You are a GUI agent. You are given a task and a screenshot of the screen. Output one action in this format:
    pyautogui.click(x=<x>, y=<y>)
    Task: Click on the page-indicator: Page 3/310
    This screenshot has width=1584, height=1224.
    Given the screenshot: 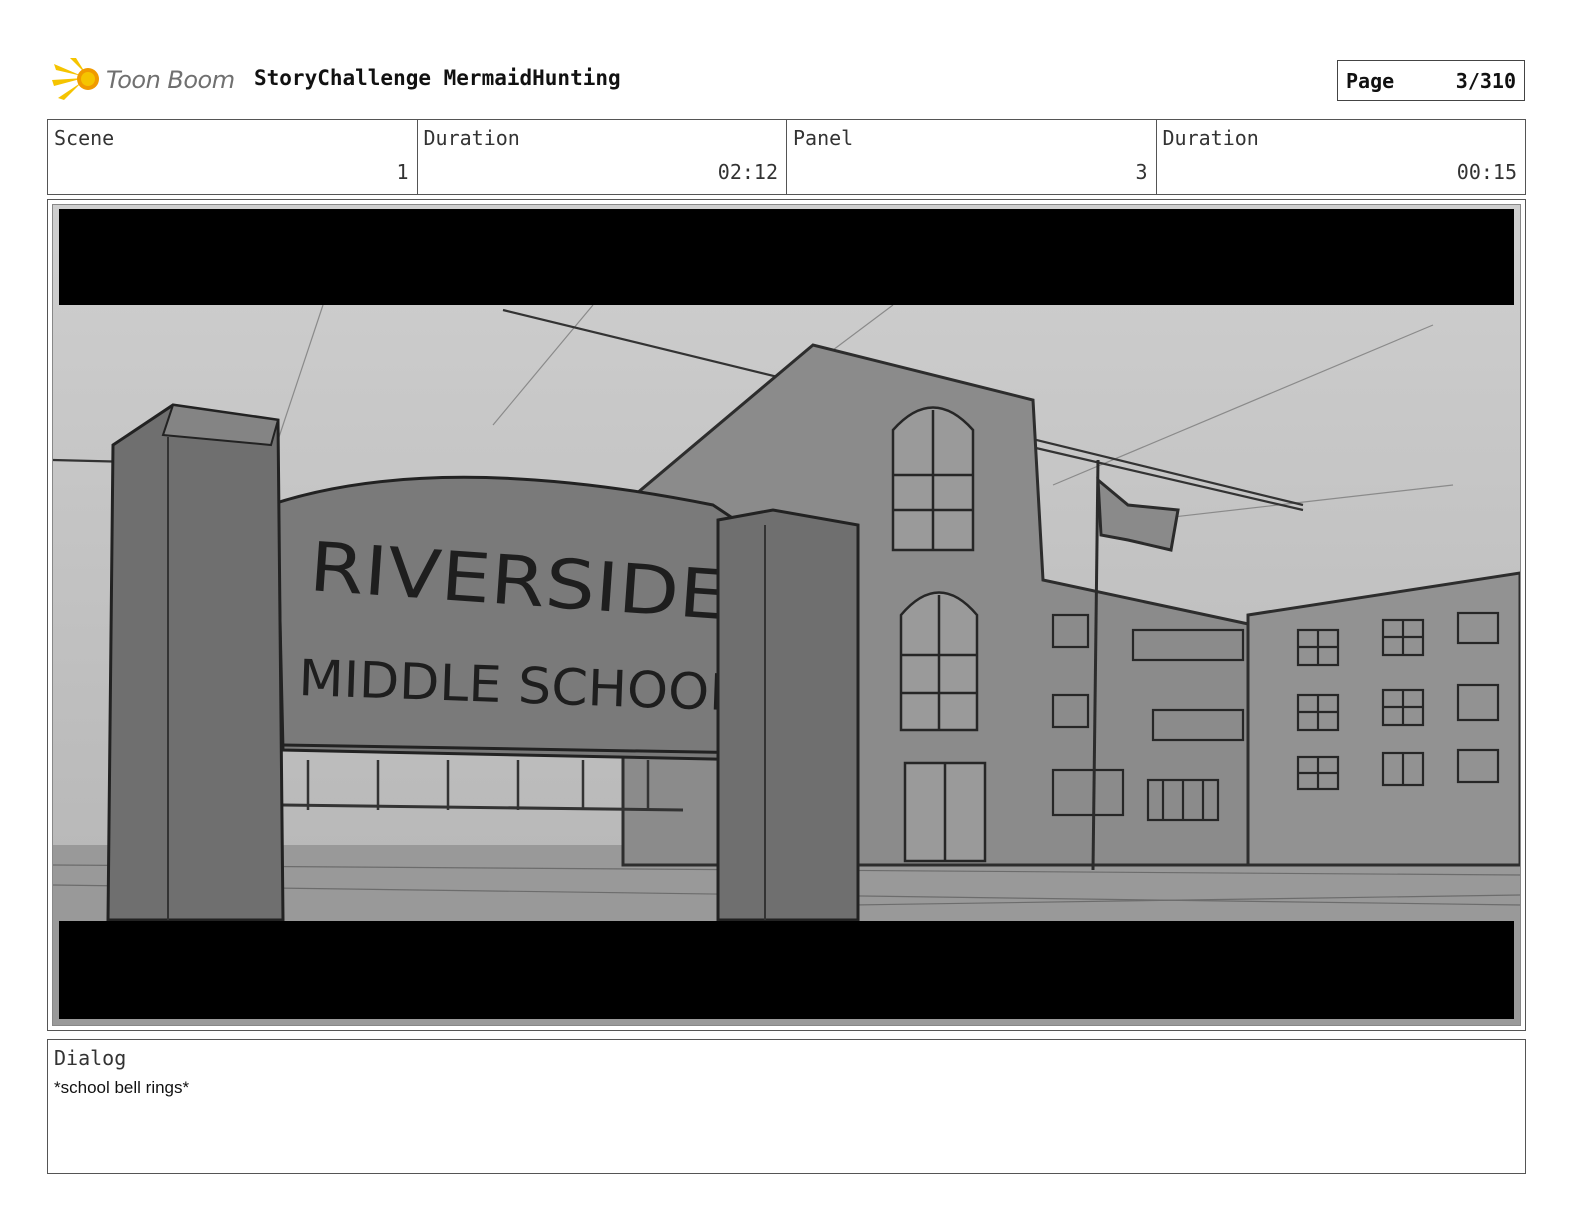 What is the action you would take?
    pyautogui.click(x=1431, y=80)
    